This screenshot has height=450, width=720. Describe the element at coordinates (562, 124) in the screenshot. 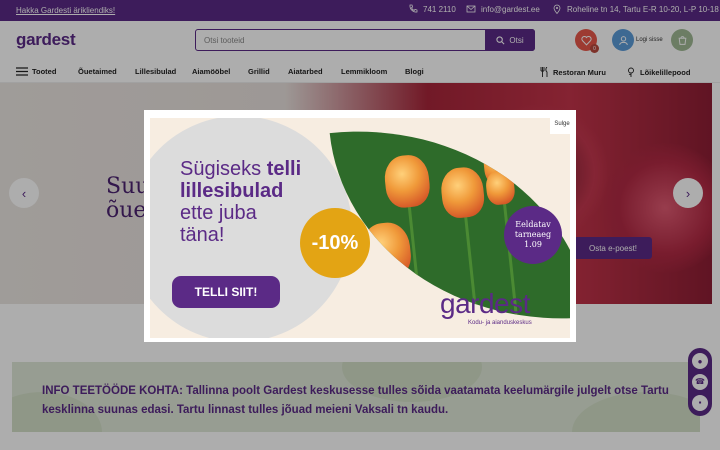

I see `close-button: Sulge` at that location.